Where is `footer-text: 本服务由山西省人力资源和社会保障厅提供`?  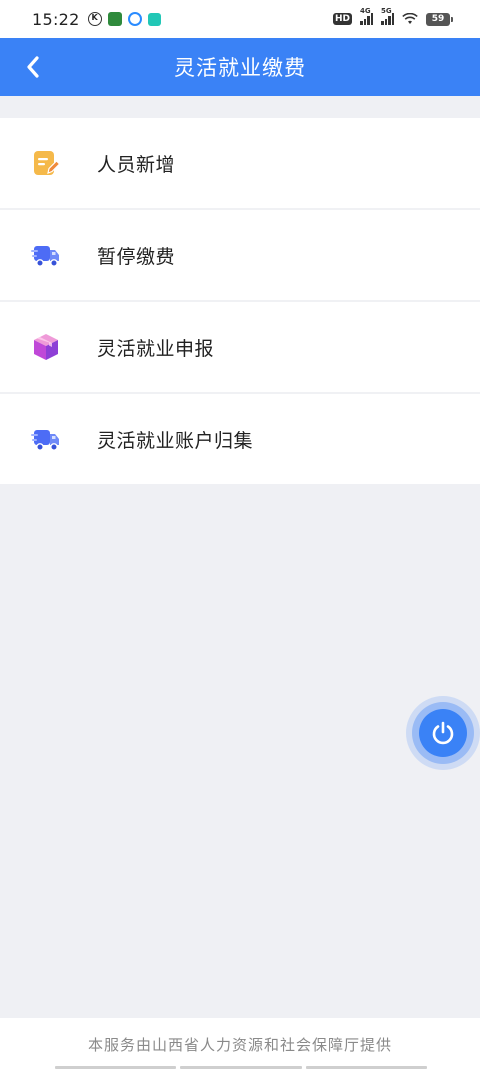 footer-text: 本服务由山西省人力资源和社会保障厅提供 is located at coordinates (239, 1045).